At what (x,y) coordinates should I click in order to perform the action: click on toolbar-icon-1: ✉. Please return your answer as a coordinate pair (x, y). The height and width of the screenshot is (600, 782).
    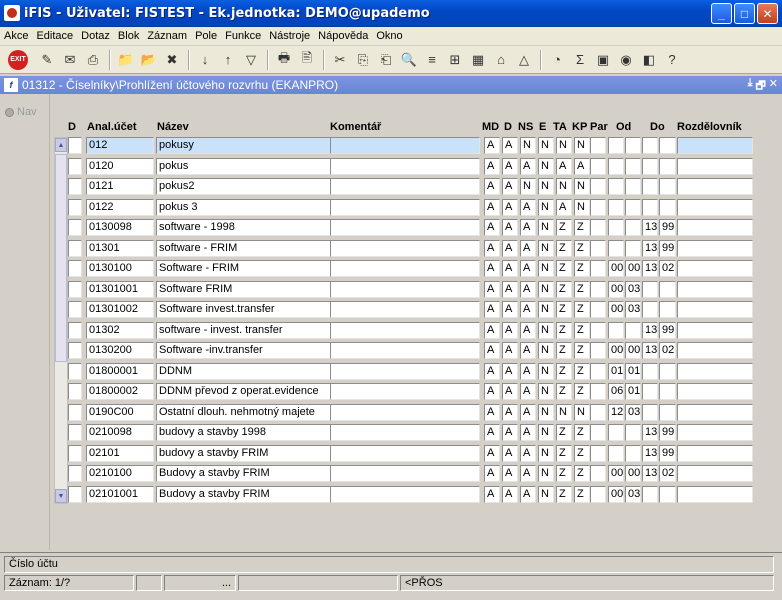
    Looking at the image, I should click on (70, 60).